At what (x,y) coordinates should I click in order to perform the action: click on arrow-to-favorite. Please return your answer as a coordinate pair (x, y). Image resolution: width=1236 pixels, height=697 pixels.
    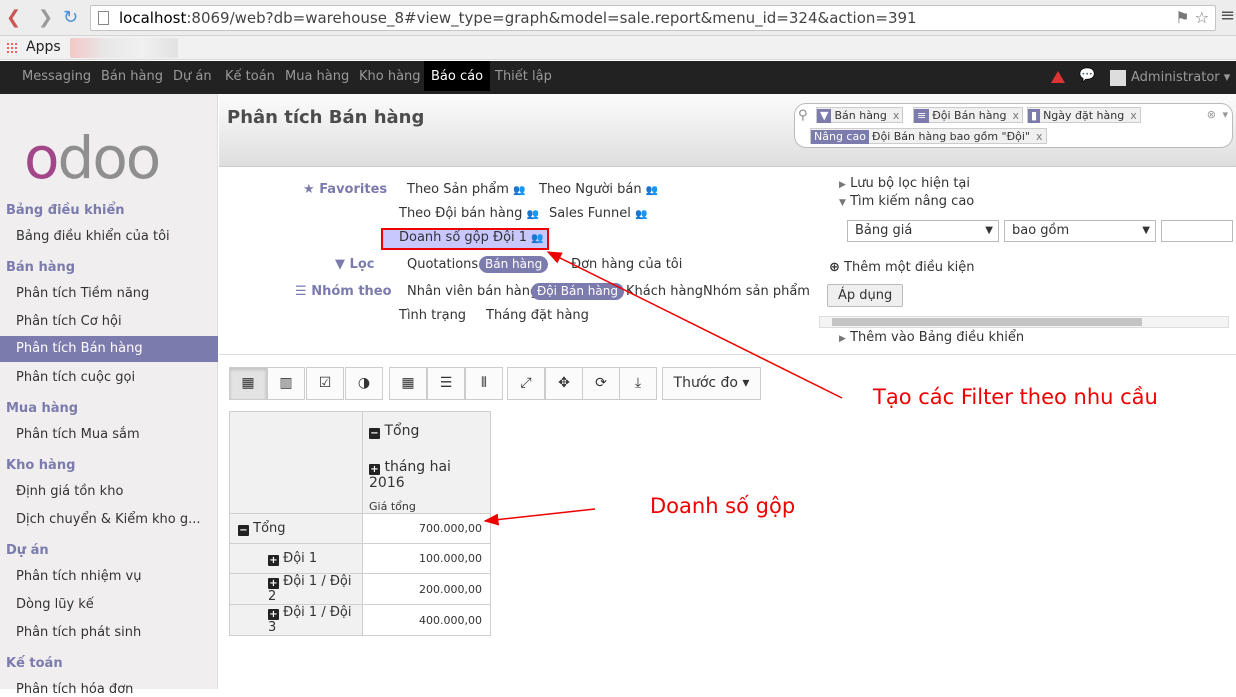
    Looking at the image, I should click on (694, 325).